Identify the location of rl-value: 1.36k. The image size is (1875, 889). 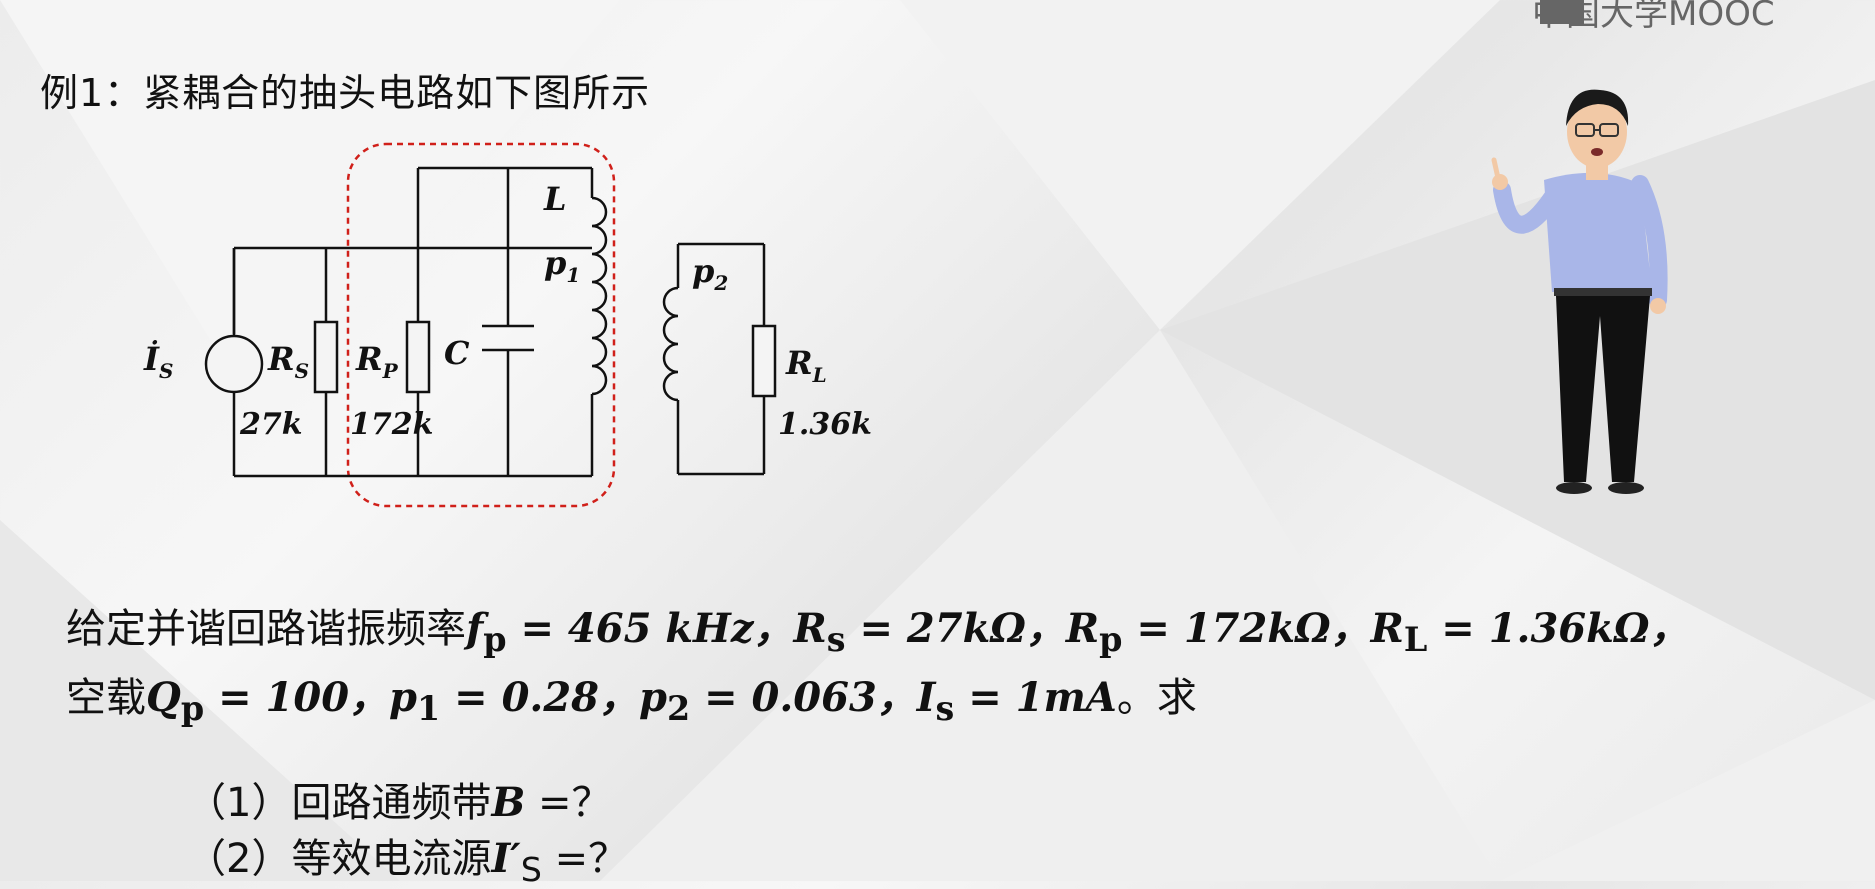
(825, 424).